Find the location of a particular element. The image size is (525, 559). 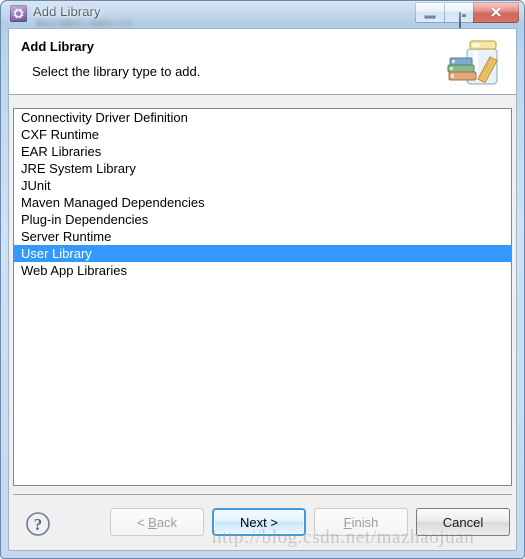

window-title: Add Library is located at coordinates (67, 11).